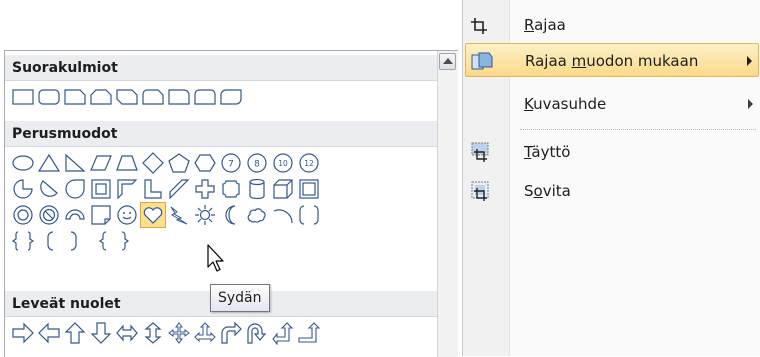  I want to click on svg-text: 7, so click(231, 165).